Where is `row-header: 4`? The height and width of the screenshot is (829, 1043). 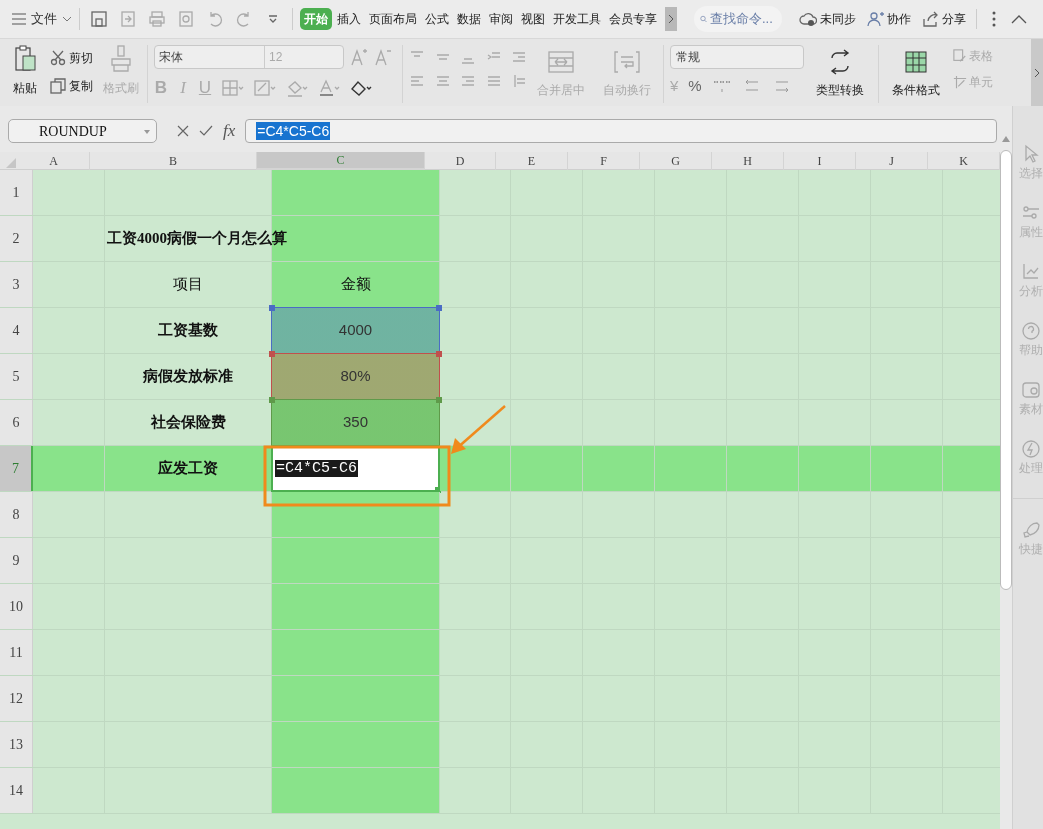
row-header: 4 is located at coordinates (16, 330).